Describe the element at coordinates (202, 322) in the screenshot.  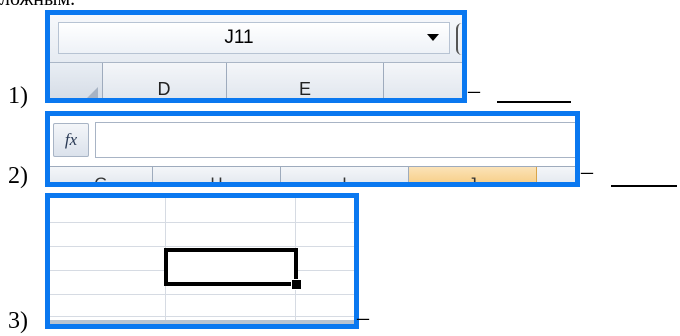
I see `bottom-bar` at that location.